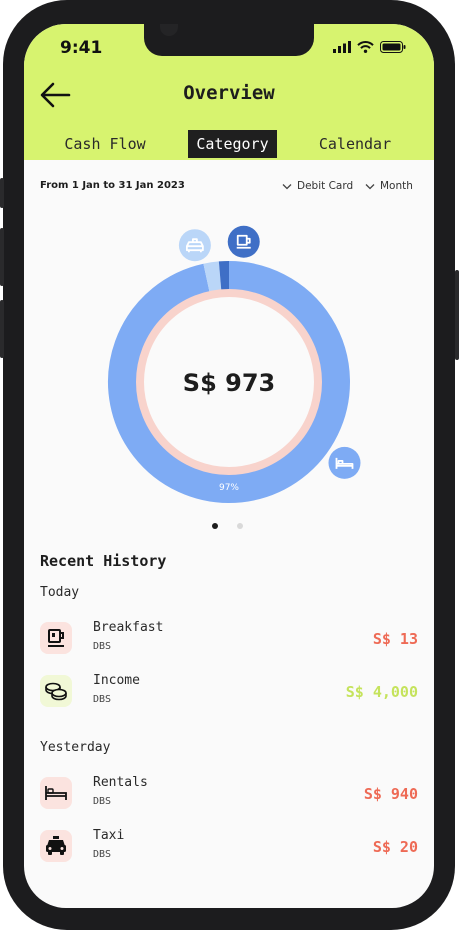 Image resolution: width=459 pixels, height=930 pixels. Describe the element at coordinates (128, 627) in the screenshot. I see `transaction-name: Breakfast` at that location.